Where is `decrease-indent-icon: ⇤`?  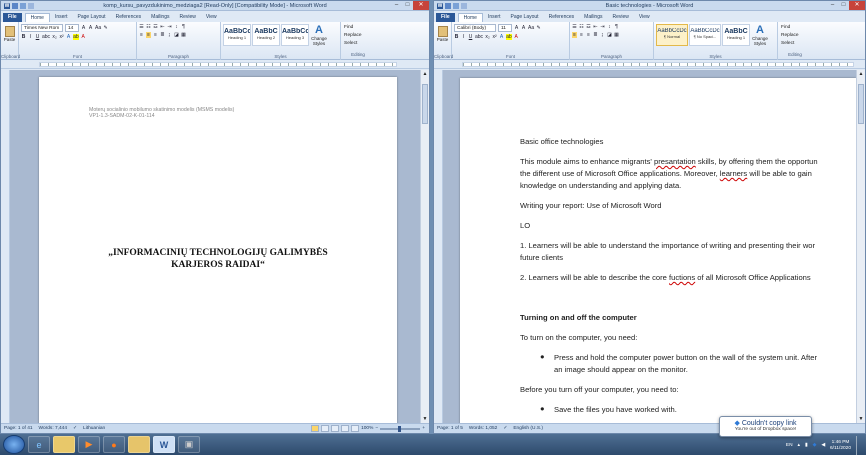
decrease-indent-icon: ⇤ is located at coordinates (595, 27).